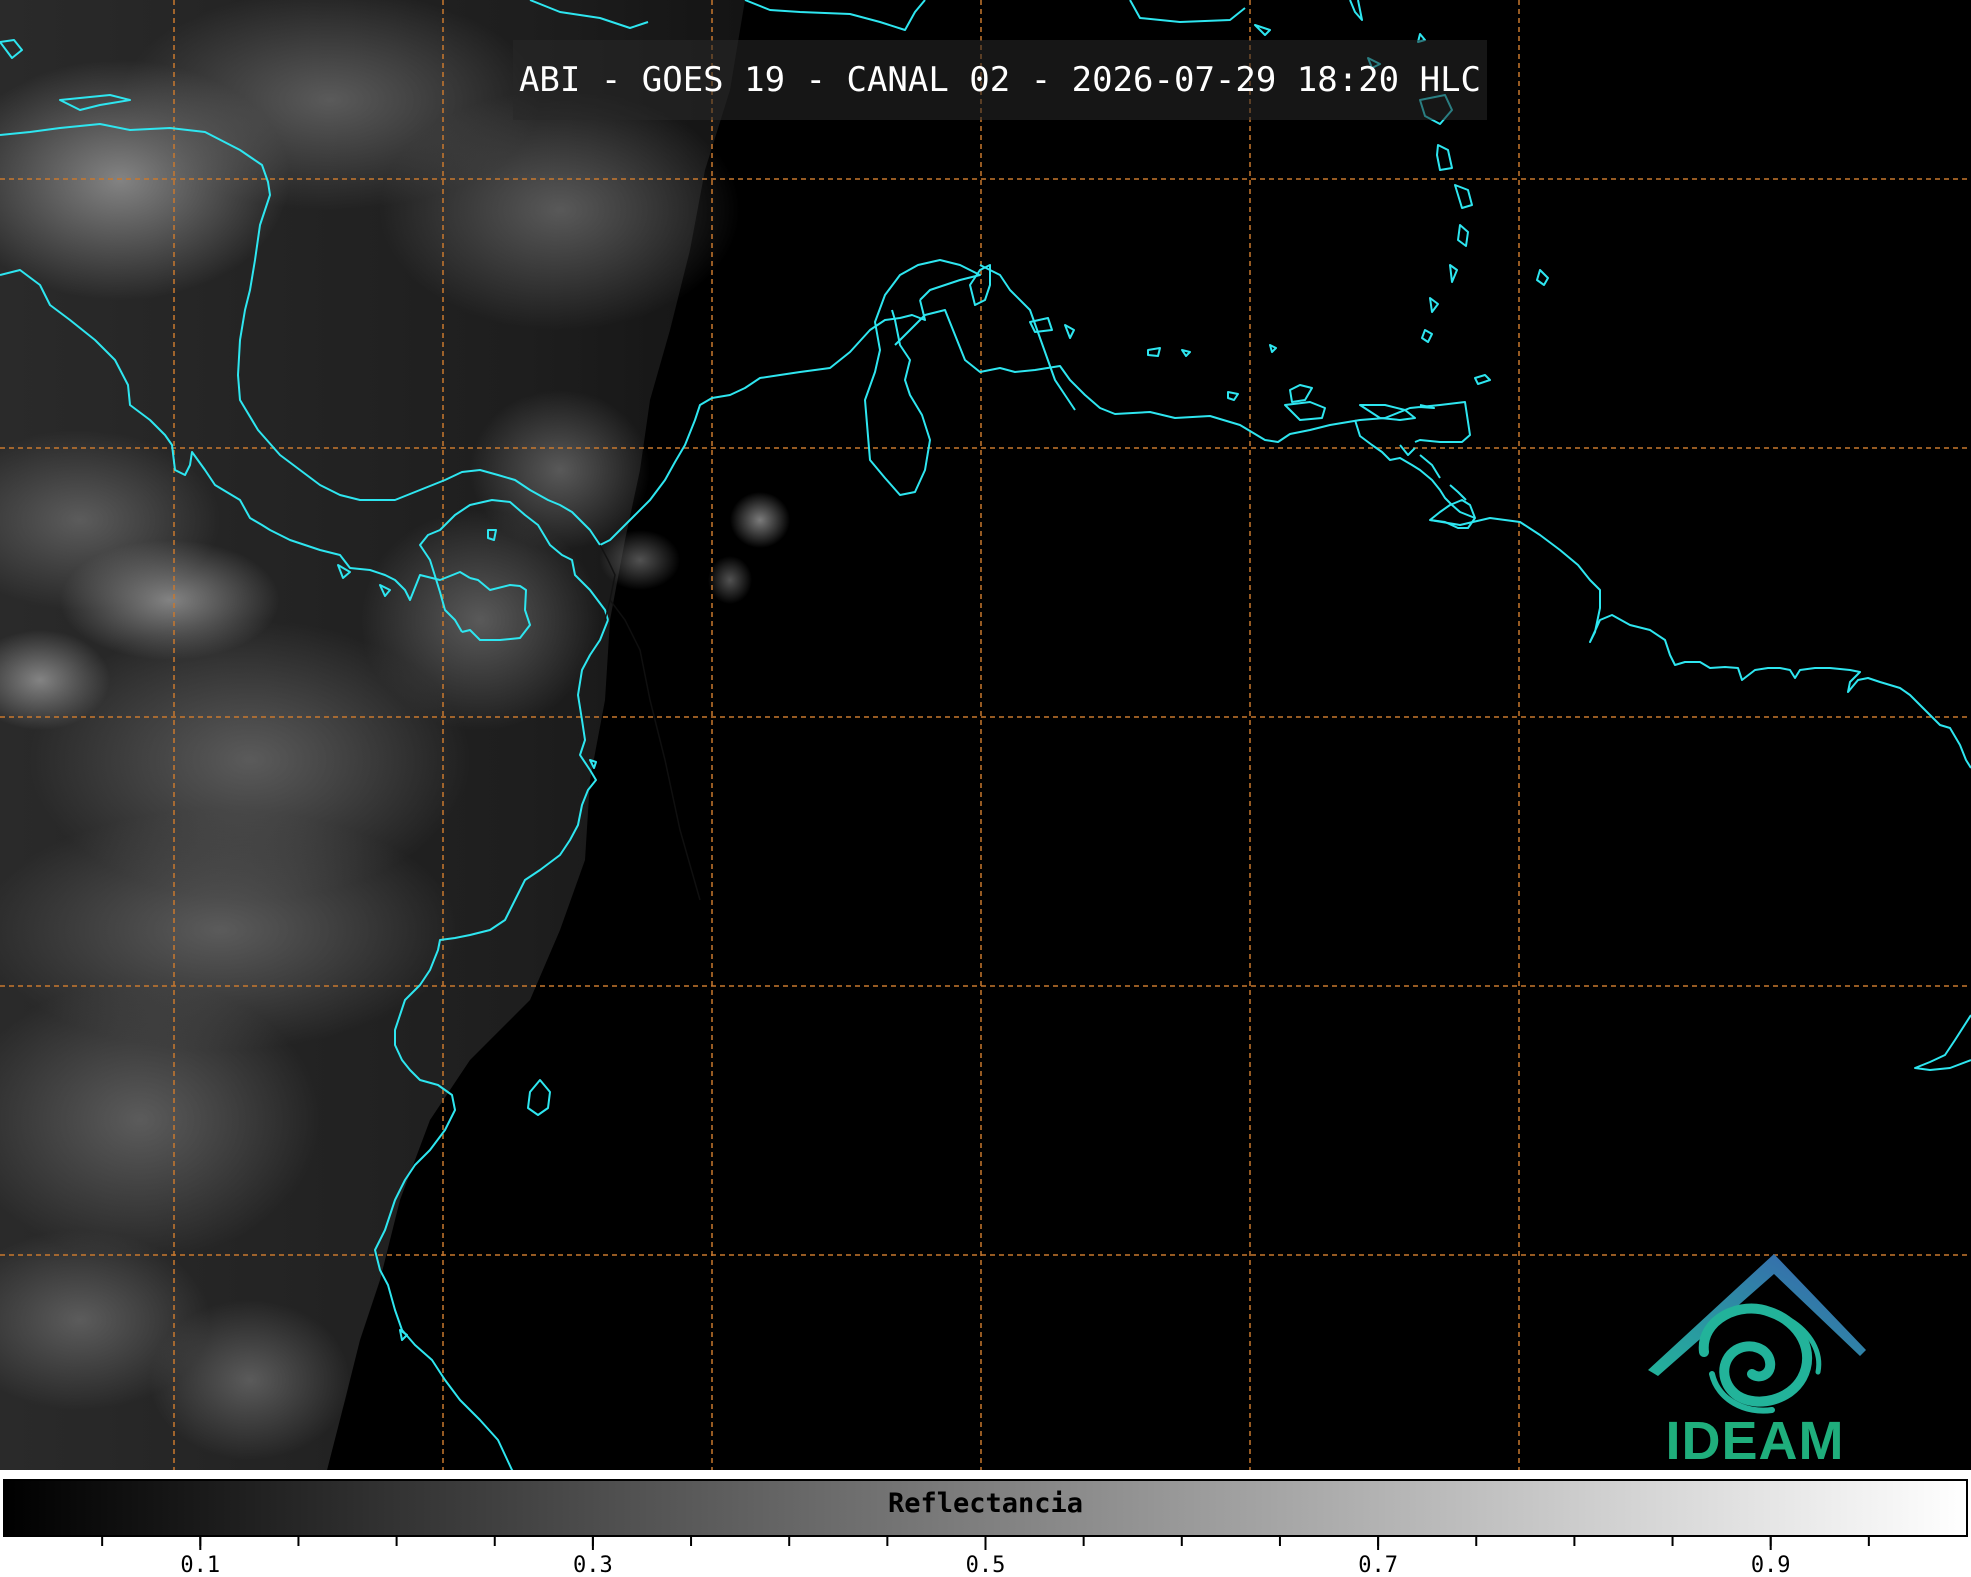 Image resolution: width=1971 pixels, height=1577 pixels. What do you see at coordinates (200, 1565) in the screenshot?
I see `colorbar-tick-label: 0.1` at bounding box center [200, 1565].